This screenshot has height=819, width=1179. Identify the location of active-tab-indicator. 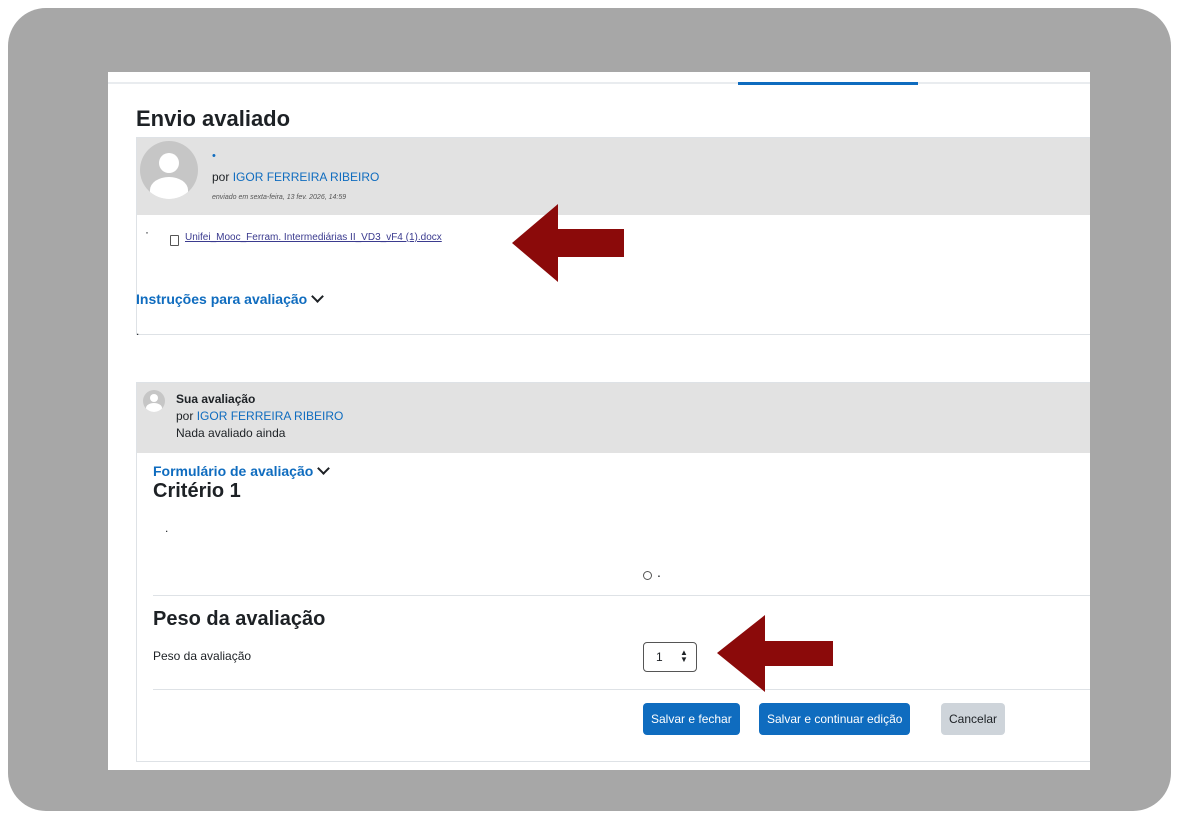
(828, 83).